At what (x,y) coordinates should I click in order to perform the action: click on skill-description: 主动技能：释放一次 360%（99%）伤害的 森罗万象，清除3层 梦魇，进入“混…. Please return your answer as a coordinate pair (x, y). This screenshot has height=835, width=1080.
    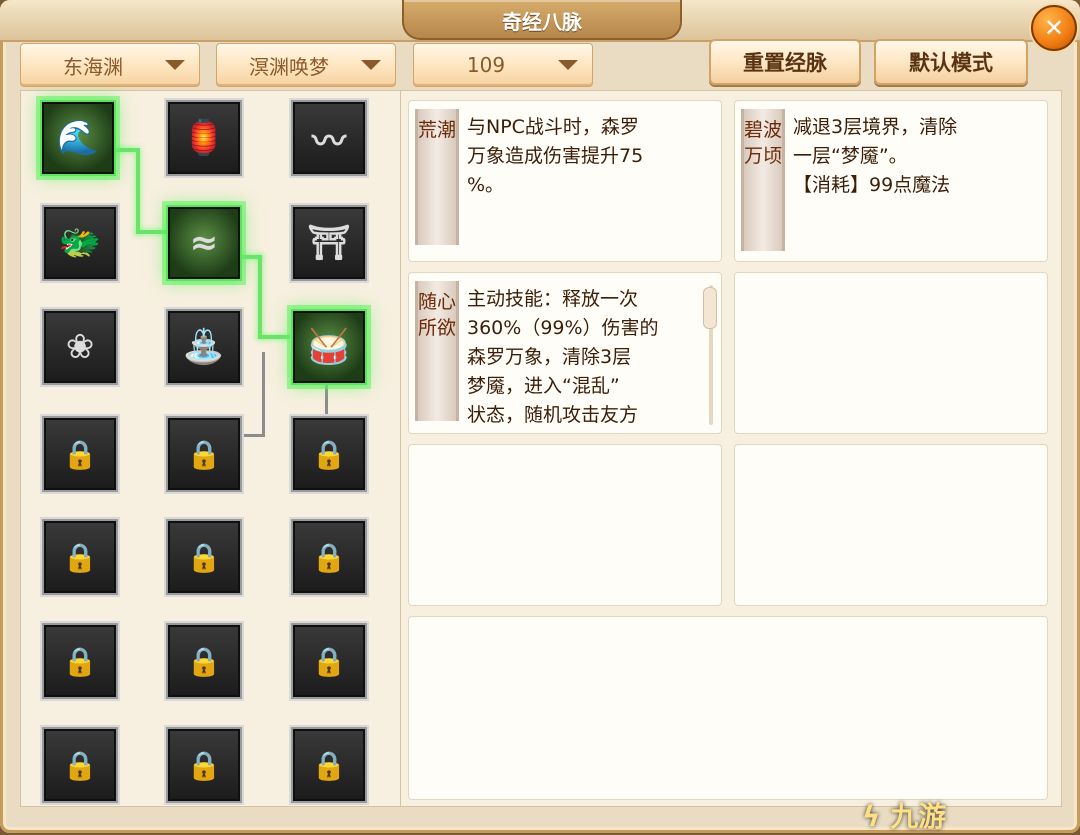
    Looking at the image, I should click on (563, 357).